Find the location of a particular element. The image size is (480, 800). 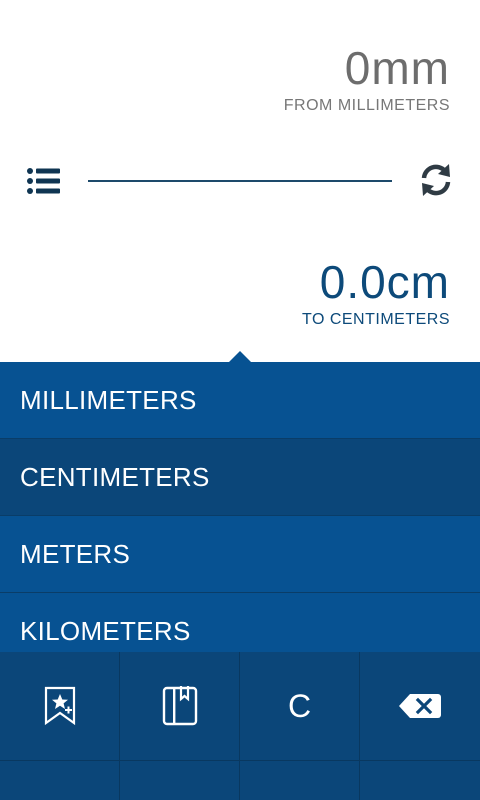

key-row2-col4 is located at coordinates (420, 780).